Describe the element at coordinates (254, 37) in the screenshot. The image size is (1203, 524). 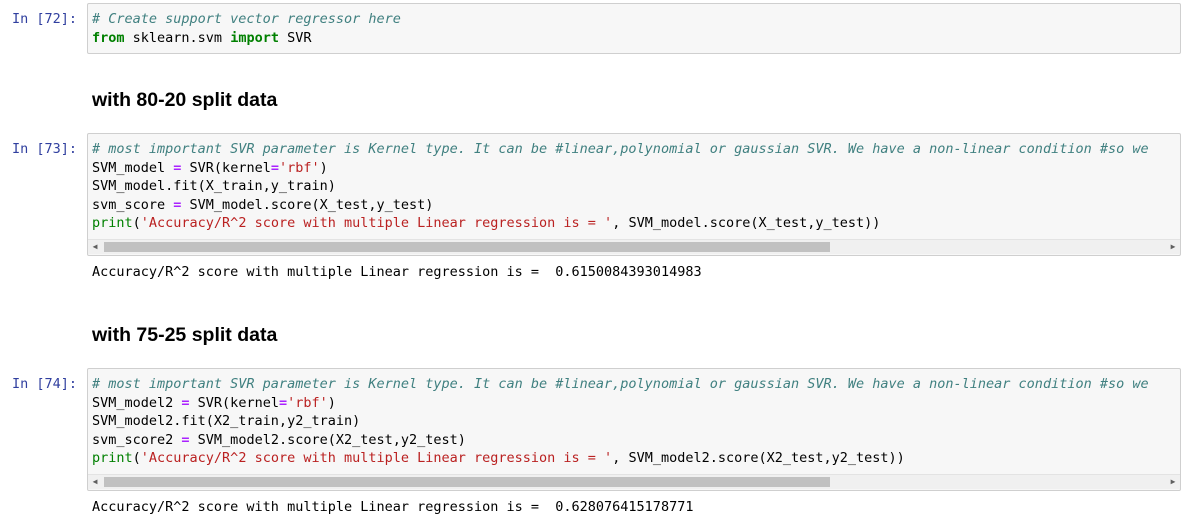
I see `keyword-import: import` at that location.